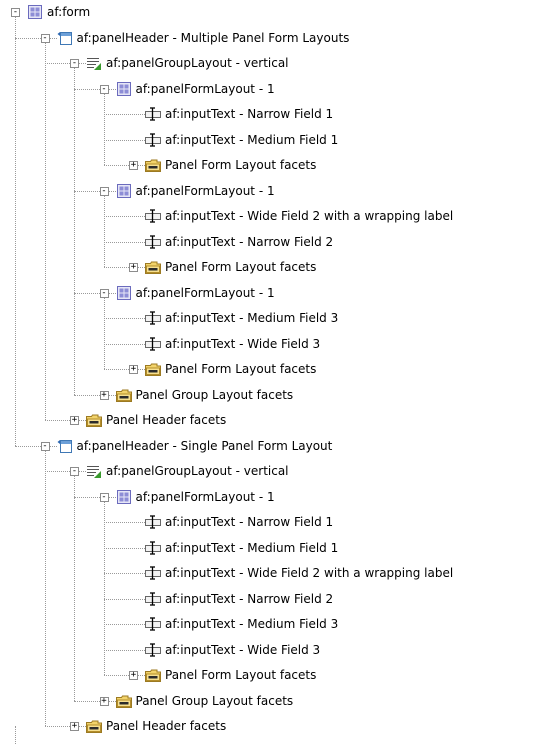  I want to click on tree-node-label: Panel Group Layout facets, so click(214, 700).